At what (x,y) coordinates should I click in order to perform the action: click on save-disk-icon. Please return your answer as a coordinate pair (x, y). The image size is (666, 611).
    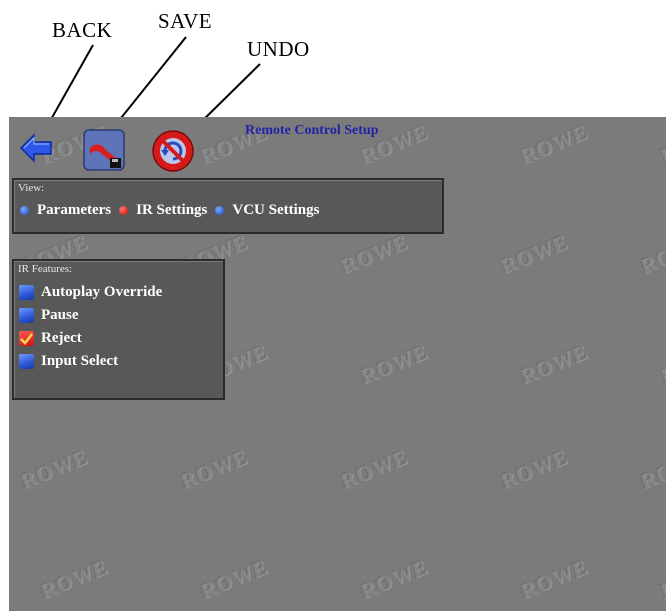
    Looking at the image, I should click on (104, 150).